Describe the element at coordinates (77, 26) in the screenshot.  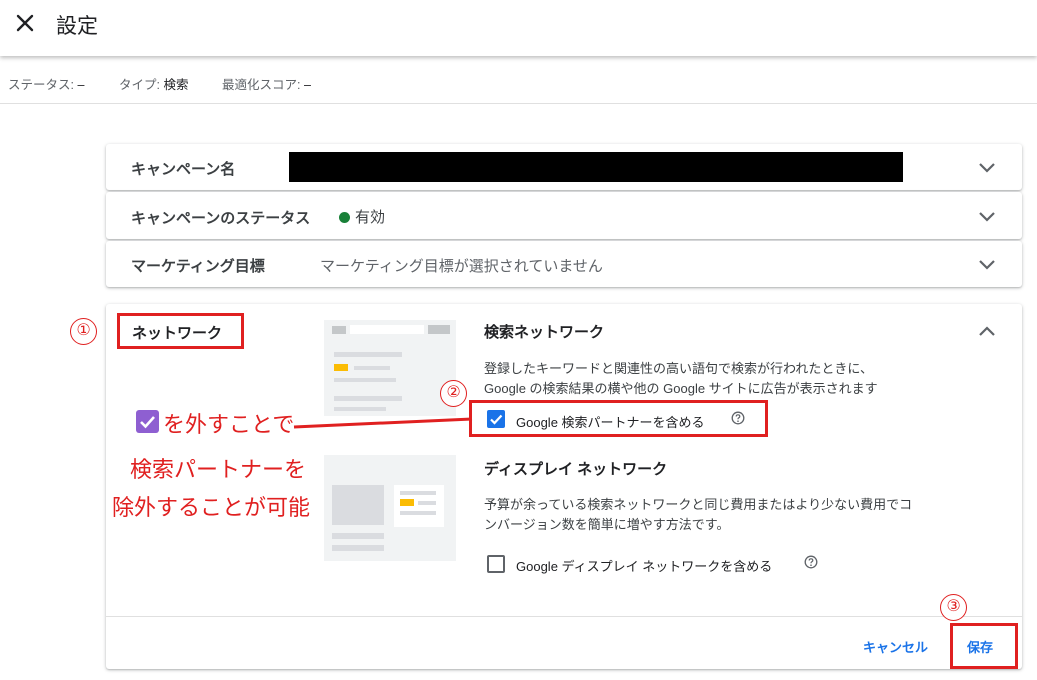
I see `page-title: 設定` at that location.